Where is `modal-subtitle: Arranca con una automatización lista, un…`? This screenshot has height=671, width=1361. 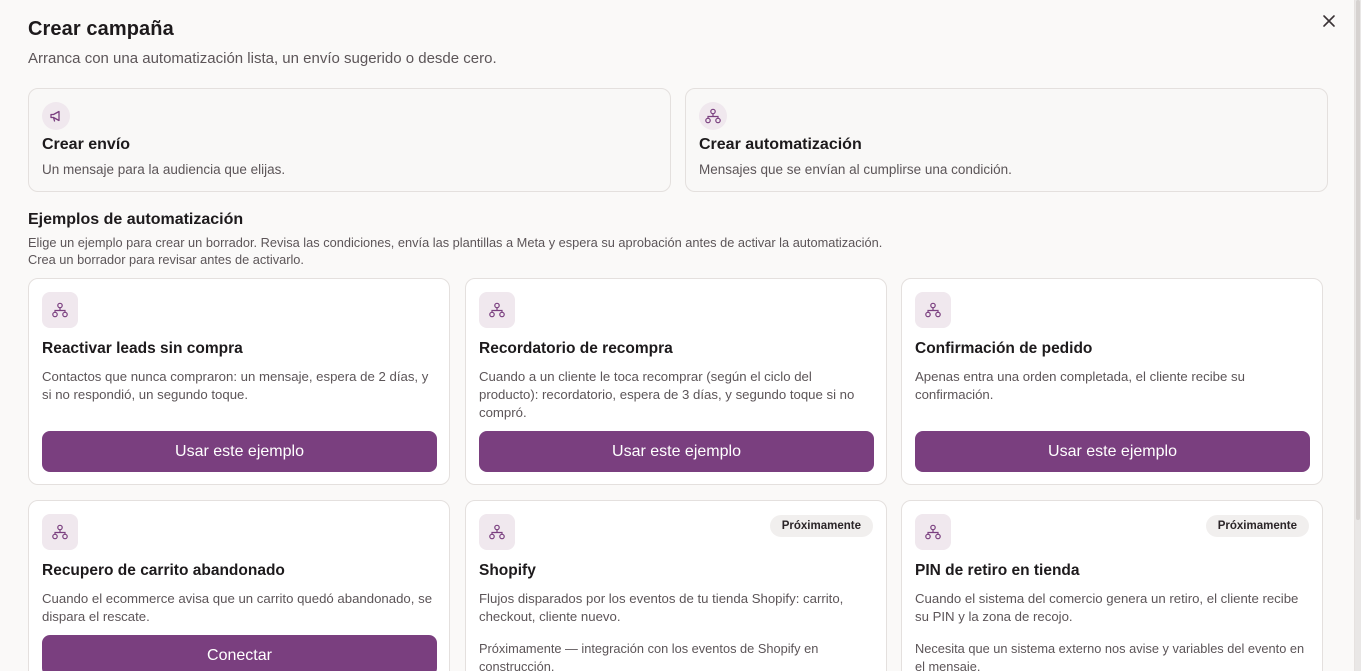 modal-subtitle: Arranca con una automatización lista, un… is located at coordinates (262, 58).